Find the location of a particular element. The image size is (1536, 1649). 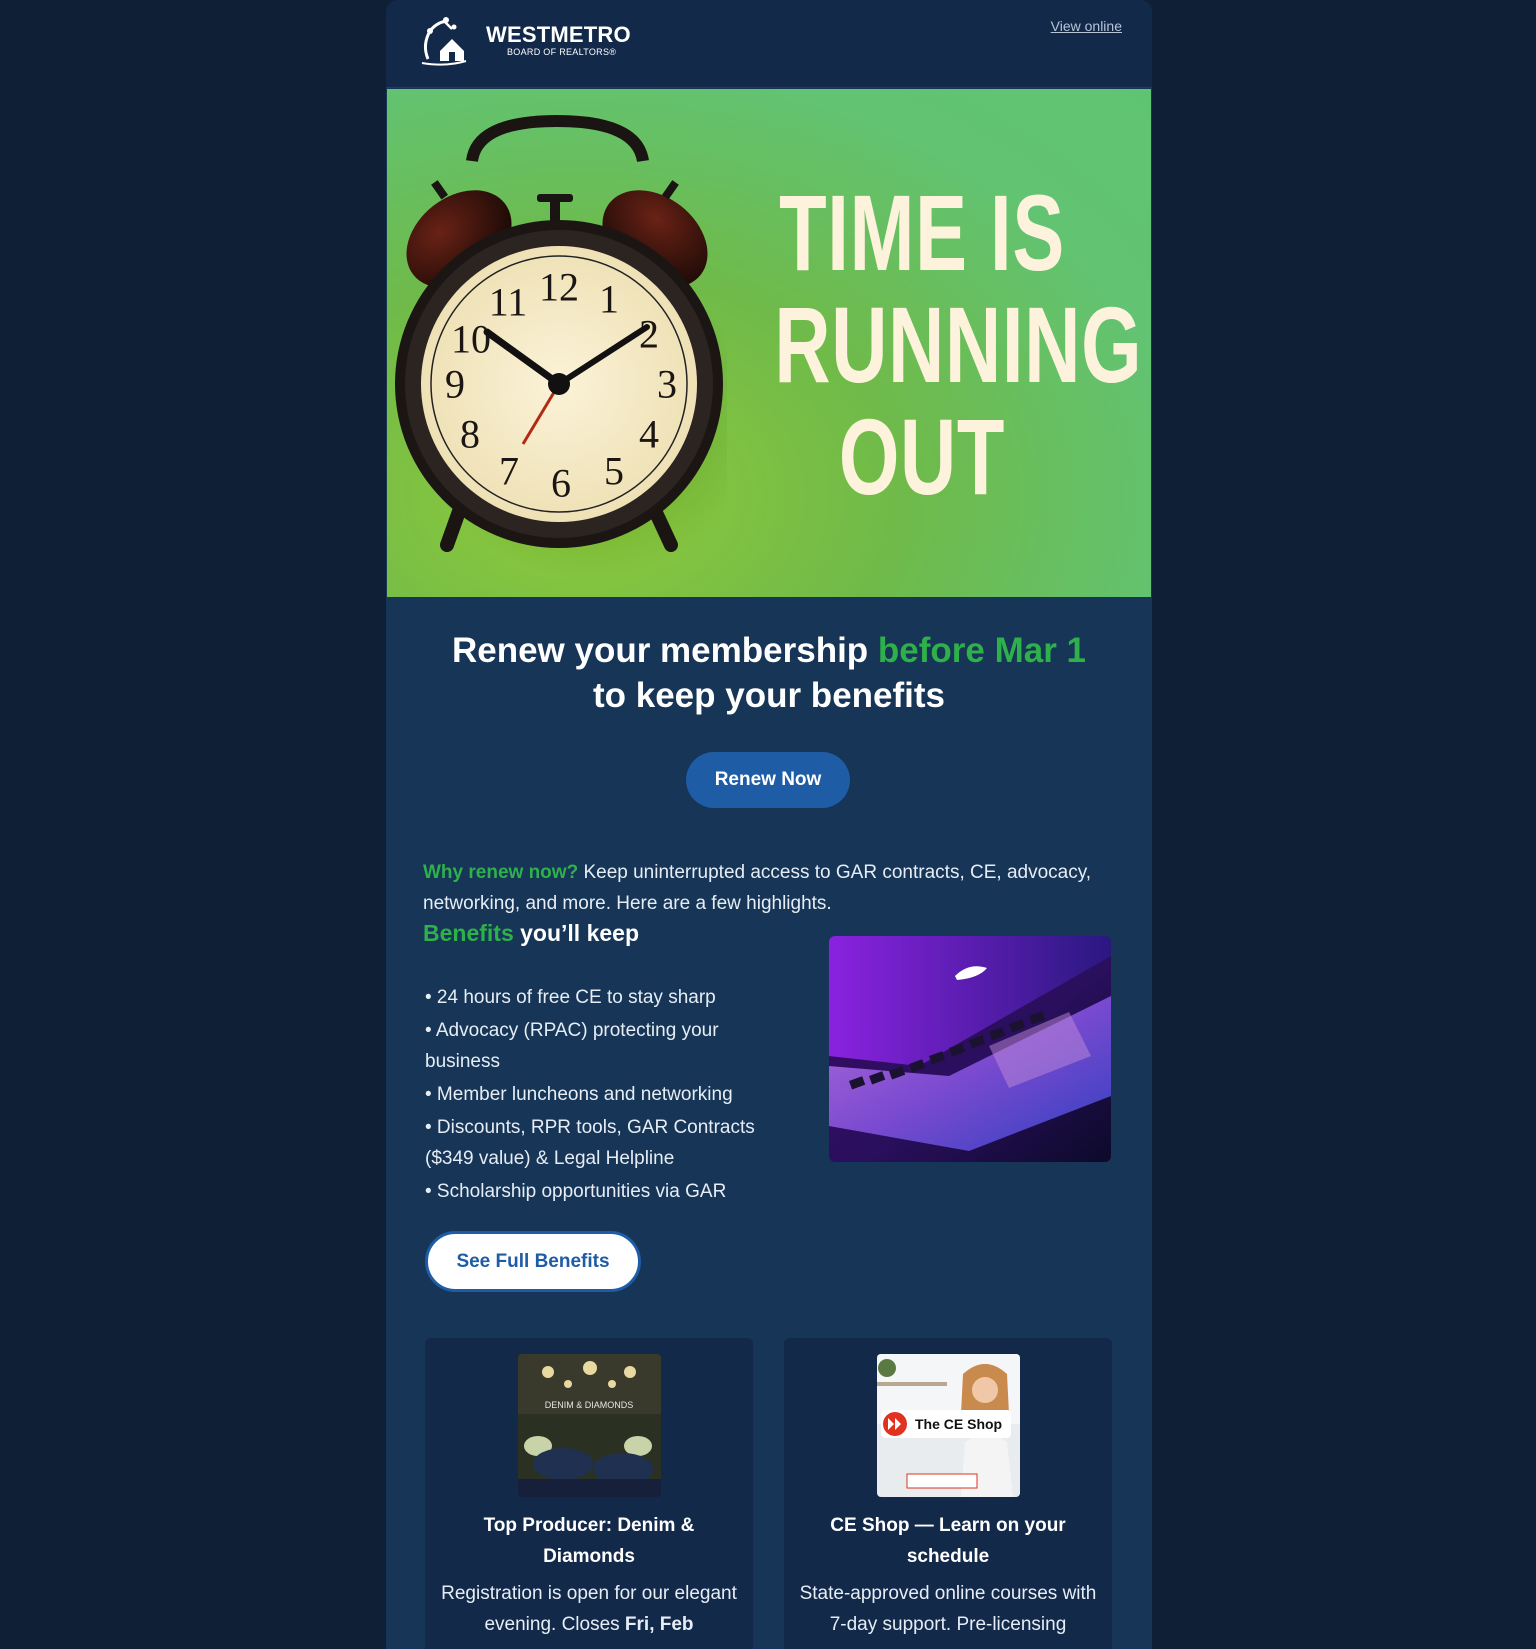

benefits-heading-highlight: Benefits is located at coordinates (468, 933).